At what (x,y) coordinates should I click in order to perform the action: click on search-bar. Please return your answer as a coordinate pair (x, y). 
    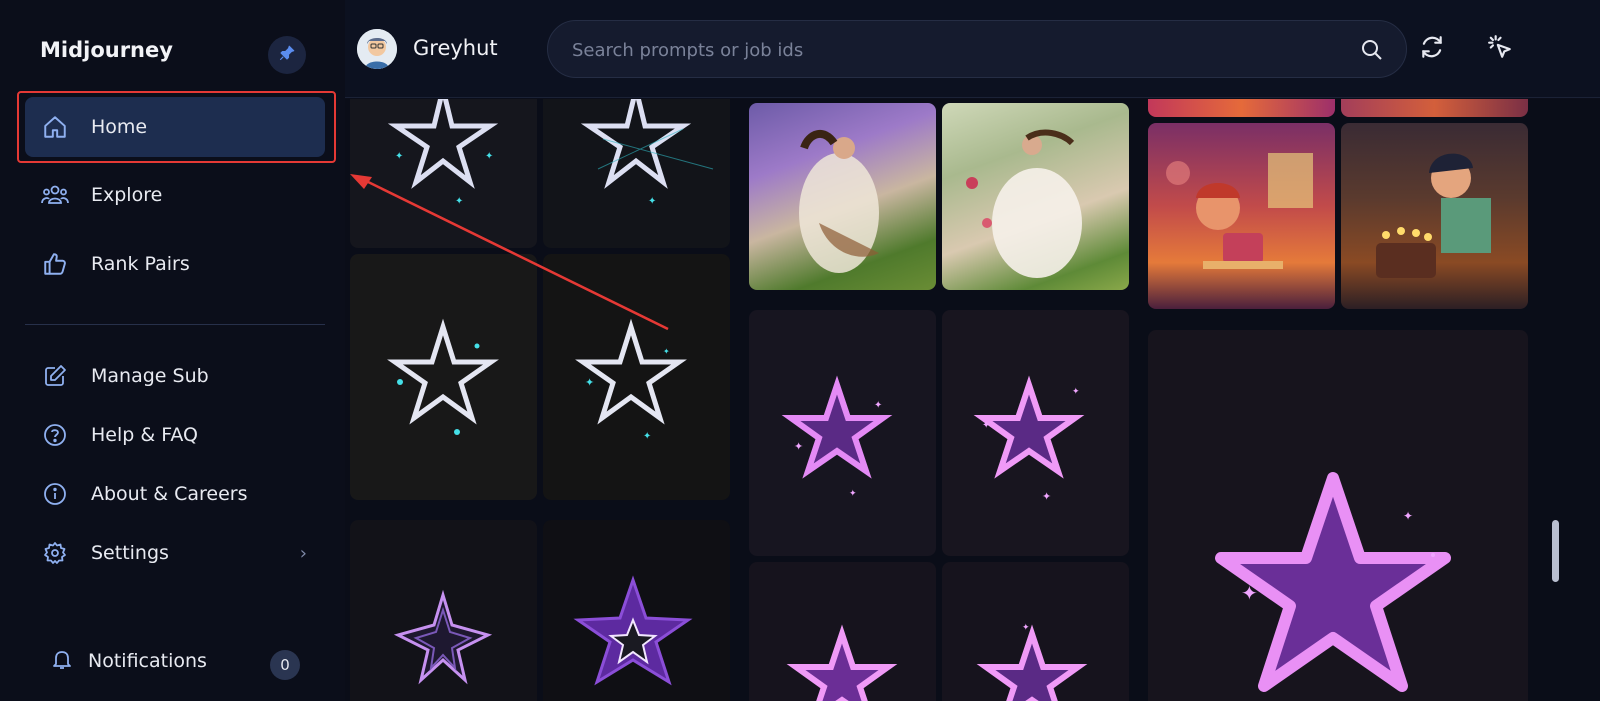
    Looking at the image, I should click on (977, 49).